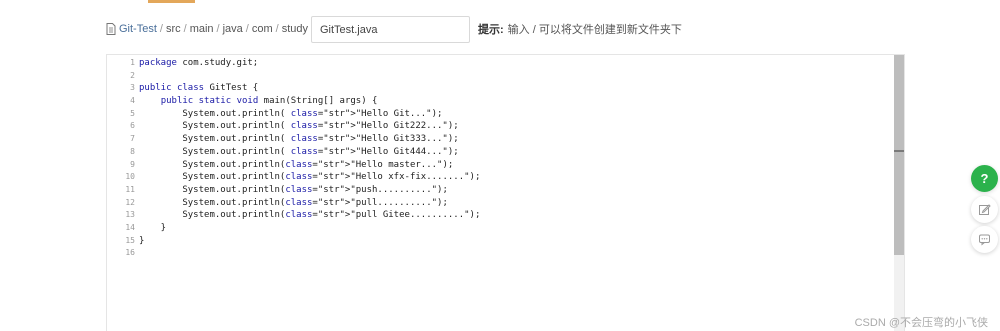 Image resolution: width=1000 pixels, height=331 pixels. I want to click on line-number: 16, so click(130, 253).